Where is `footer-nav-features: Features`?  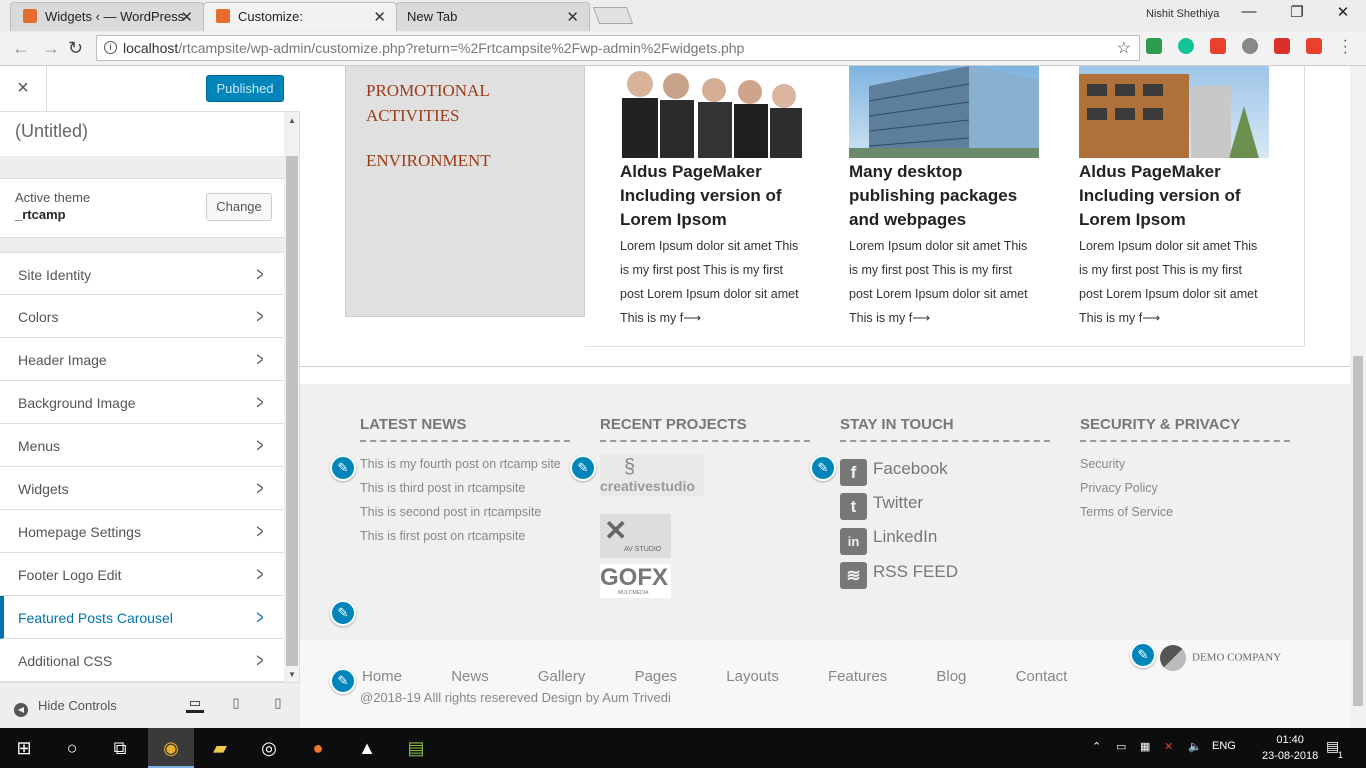
footer-nav-features: Features is located at coordinates (857, 676).